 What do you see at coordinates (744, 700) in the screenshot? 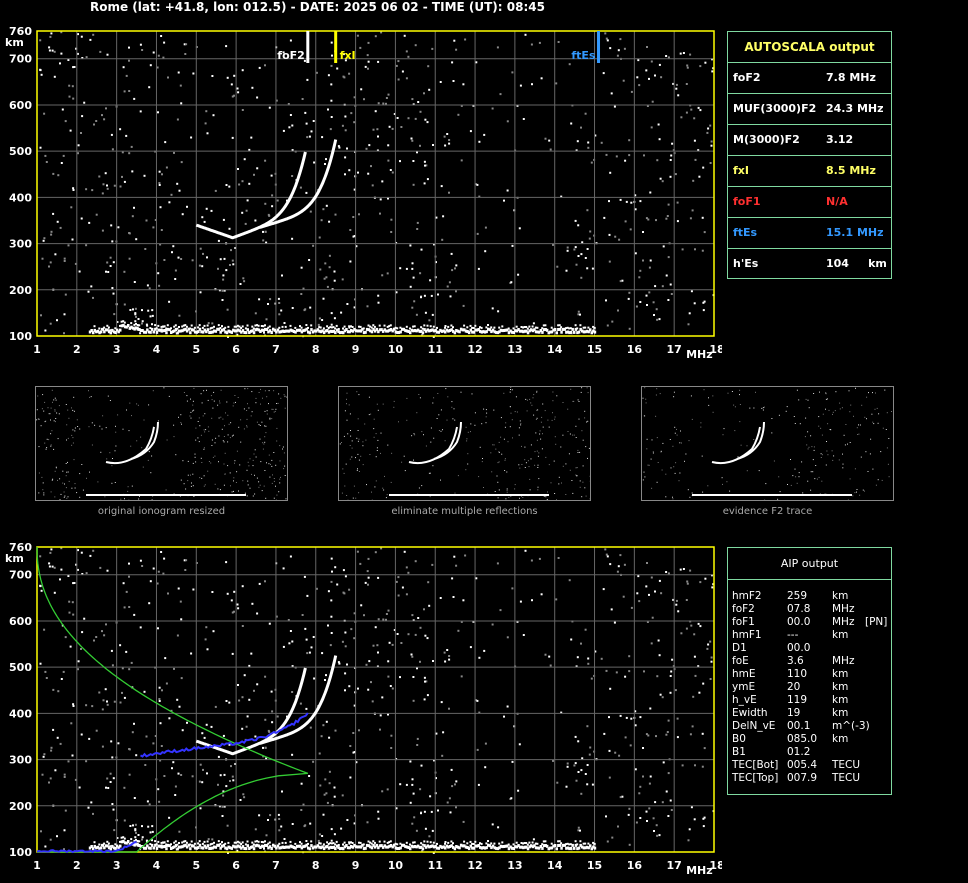
I see `aip-name: h_vE` at bounding box center [744, 700].